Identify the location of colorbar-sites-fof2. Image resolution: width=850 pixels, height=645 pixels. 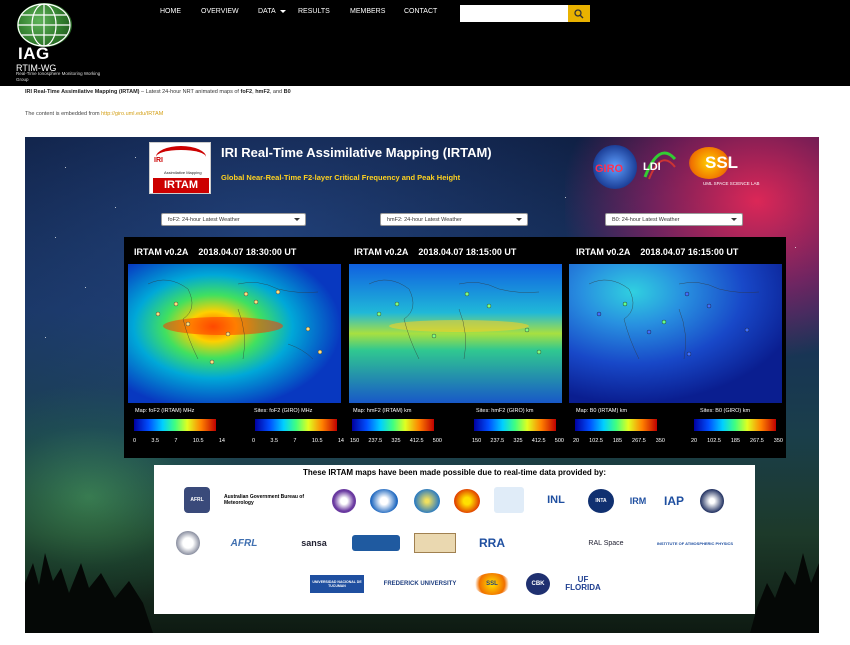
(296, 425).